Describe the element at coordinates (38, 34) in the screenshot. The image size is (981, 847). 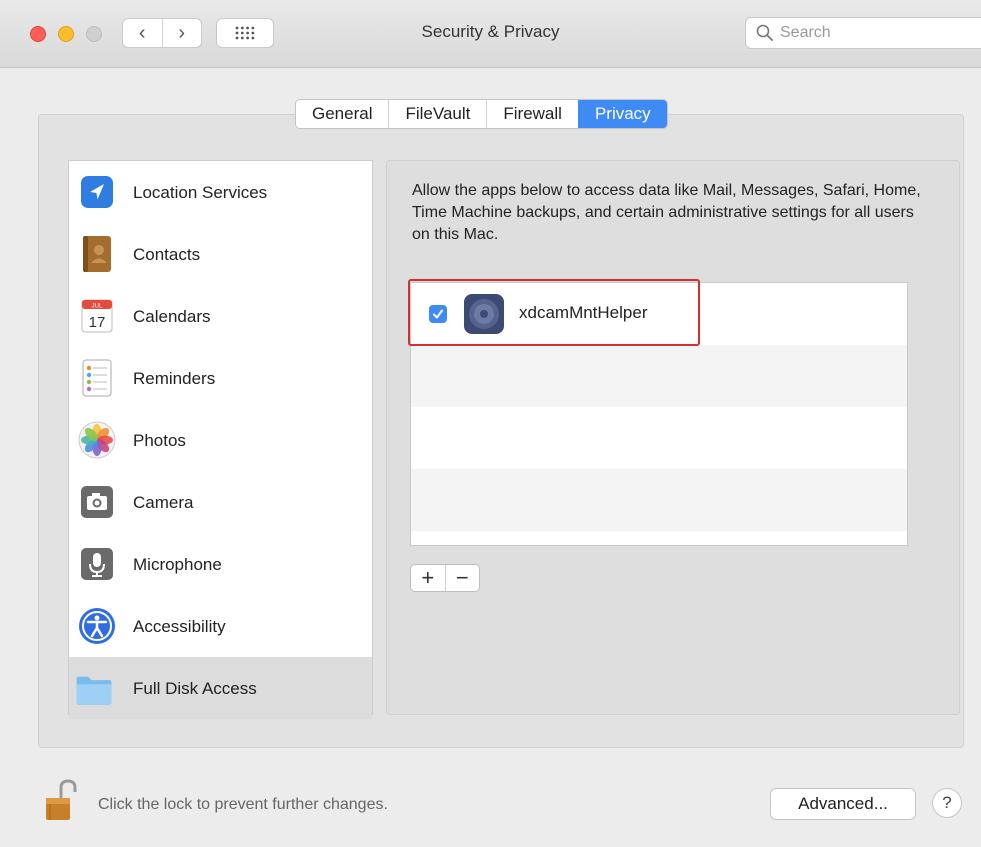
I see `close-window-button` at that location.